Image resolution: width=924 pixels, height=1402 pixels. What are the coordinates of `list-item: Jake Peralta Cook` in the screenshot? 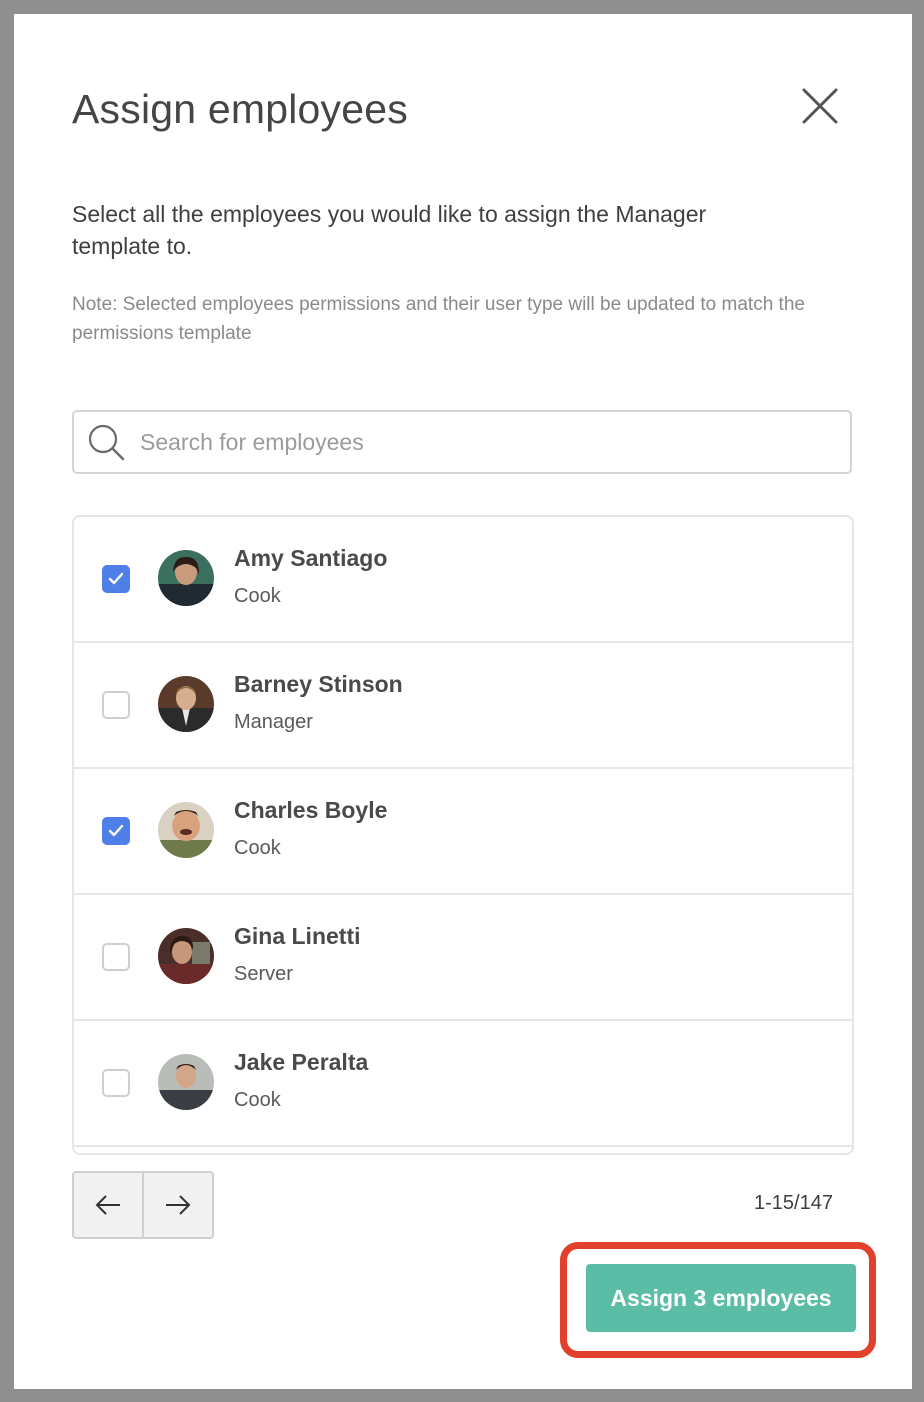 It's located at (463, 1084).